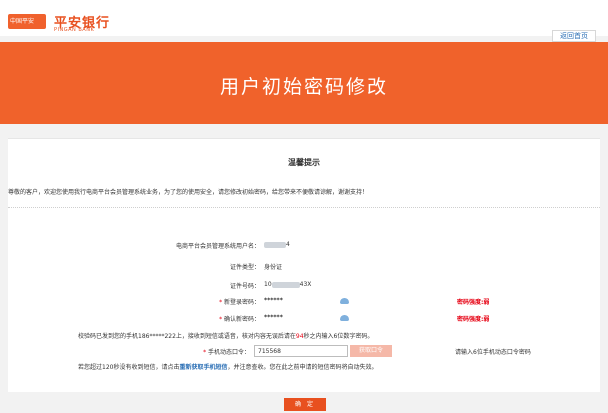  I want to click on get-code-button: 获取口令, so click(371, 351).